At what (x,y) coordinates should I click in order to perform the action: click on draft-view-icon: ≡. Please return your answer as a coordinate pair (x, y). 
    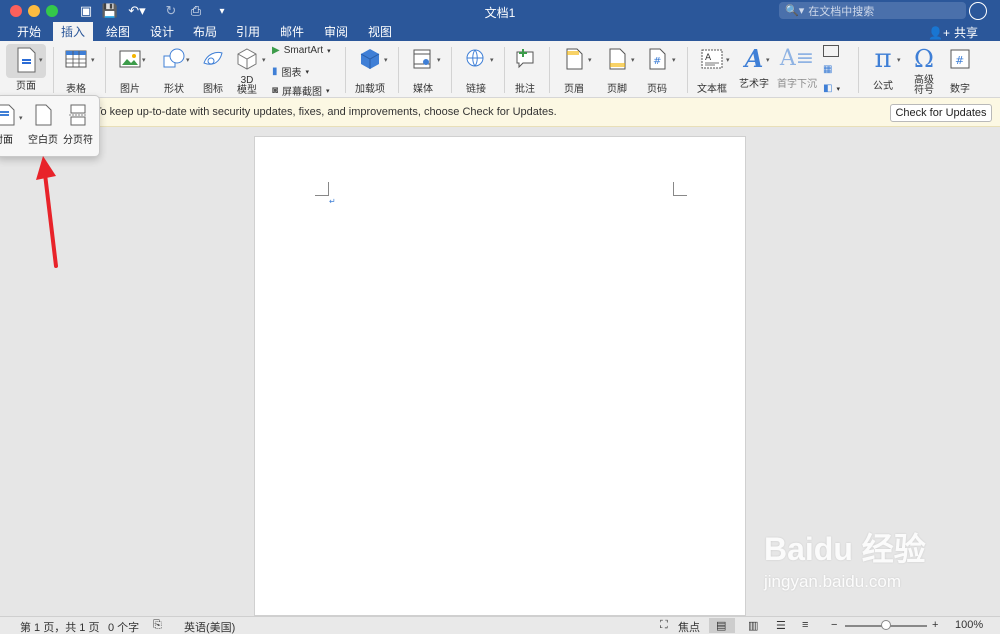
    Looking at the image, I should click on (805, 625).